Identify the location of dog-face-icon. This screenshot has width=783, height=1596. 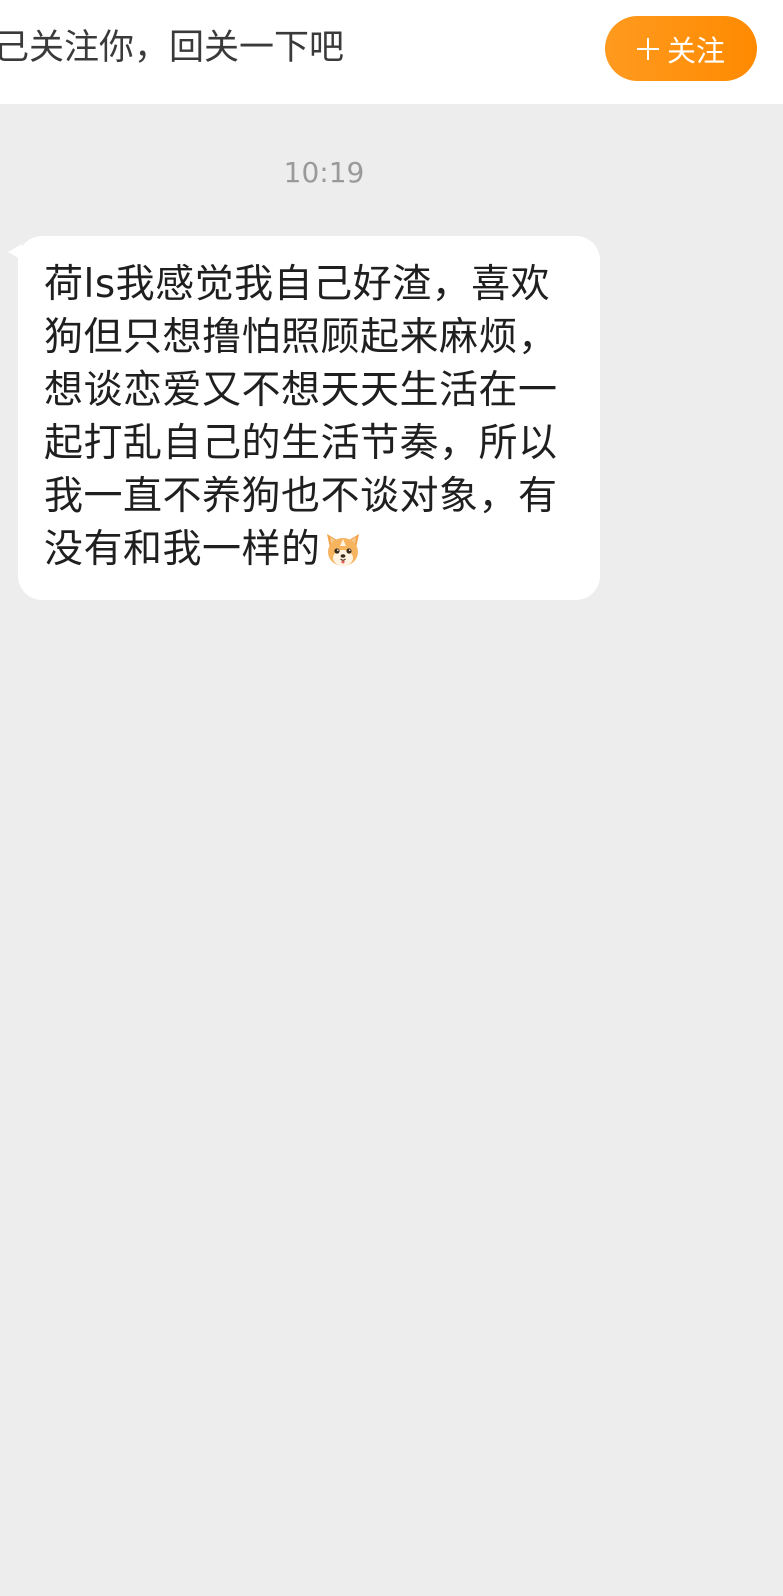
(343, 557).